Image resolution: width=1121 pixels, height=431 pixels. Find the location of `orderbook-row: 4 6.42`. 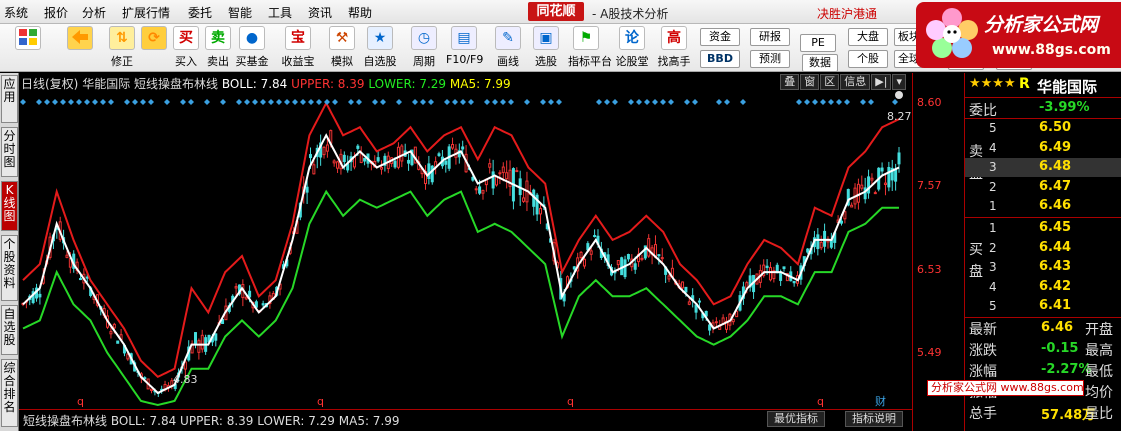

orderbook-row: 4 6.42 is located at coordinates (1043, 287).